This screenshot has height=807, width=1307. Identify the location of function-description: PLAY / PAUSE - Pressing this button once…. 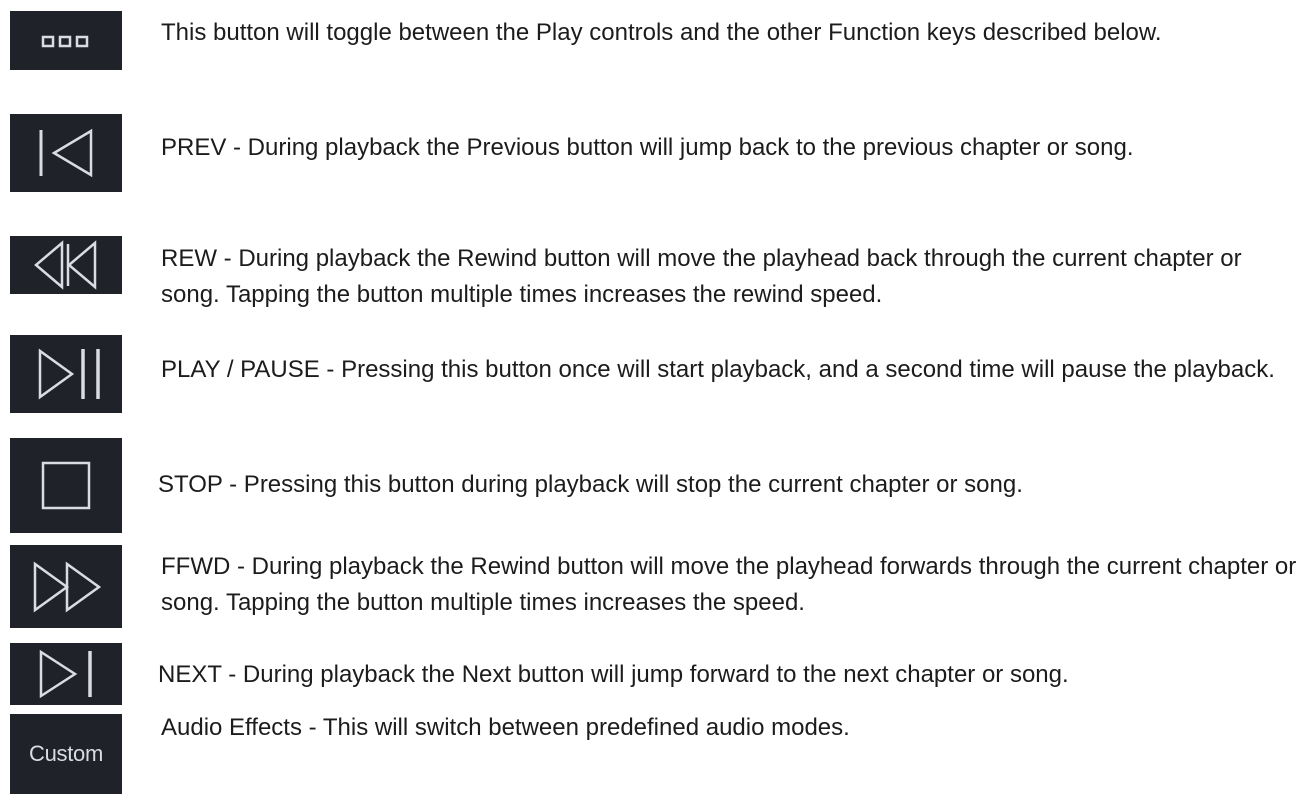
(718, 369).